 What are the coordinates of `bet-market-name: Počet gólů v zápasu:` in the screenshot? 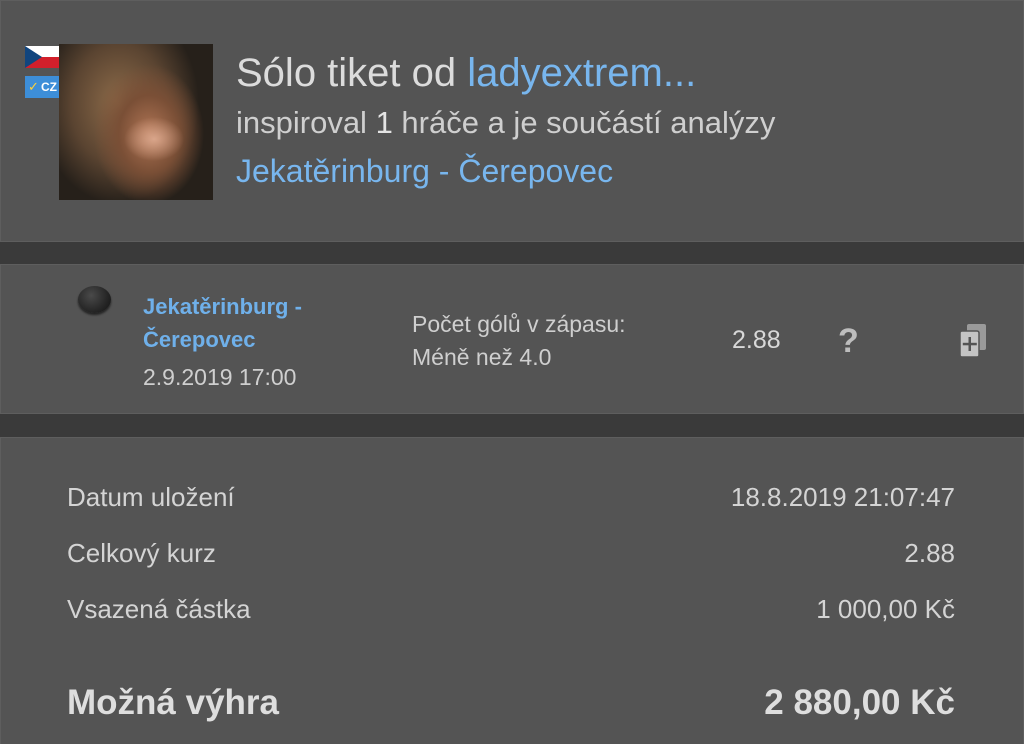 It's located at (519, 324).